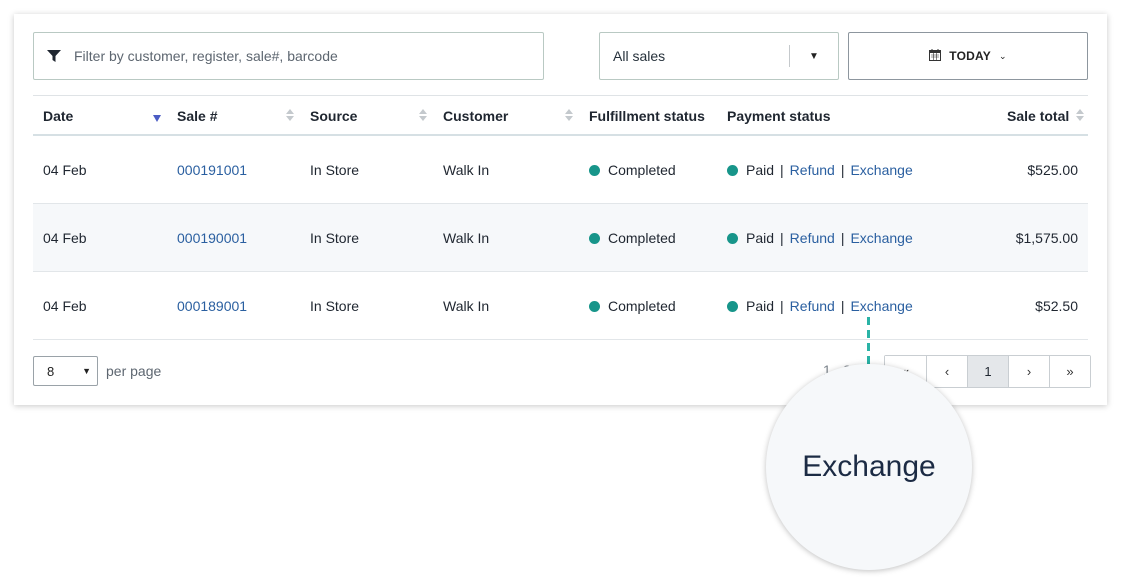 The width and height of the screenshot is (1121, 583). I want to click on page-button-current: 1, so click(987, 371).